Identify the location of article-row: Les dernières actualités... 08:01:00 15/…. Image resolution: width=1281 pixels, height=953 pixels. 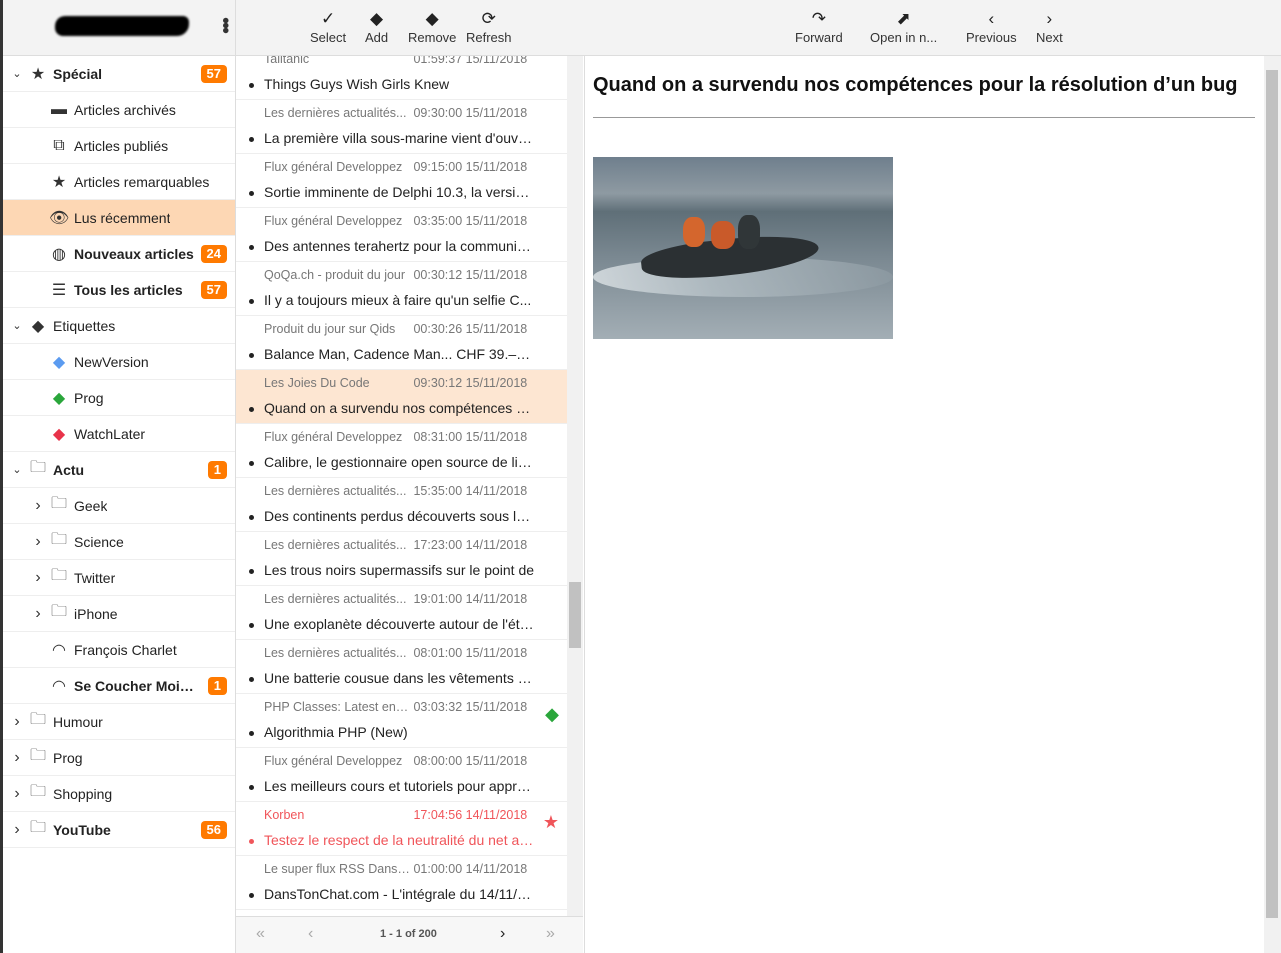
(401, 667).